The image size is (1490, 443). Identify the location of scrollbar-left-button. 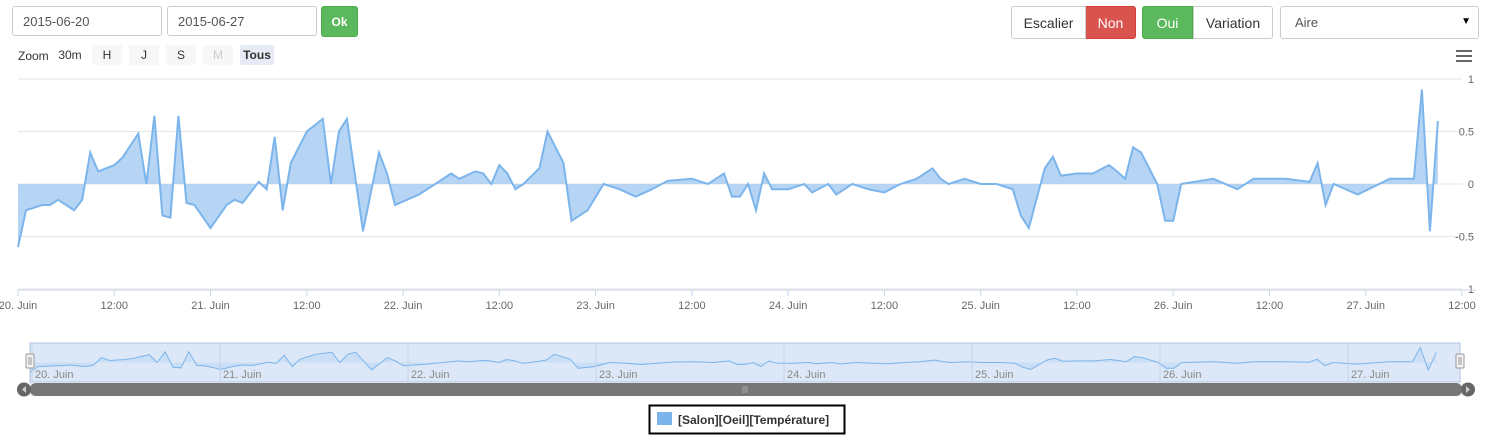
(24, 389).